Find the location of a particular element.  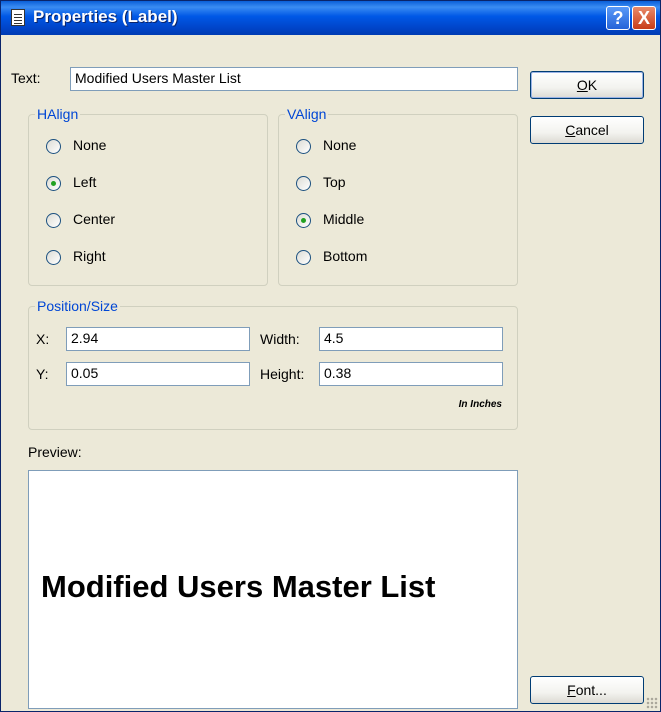

cancel-button: Cancel is located at coordinates (587, 130).